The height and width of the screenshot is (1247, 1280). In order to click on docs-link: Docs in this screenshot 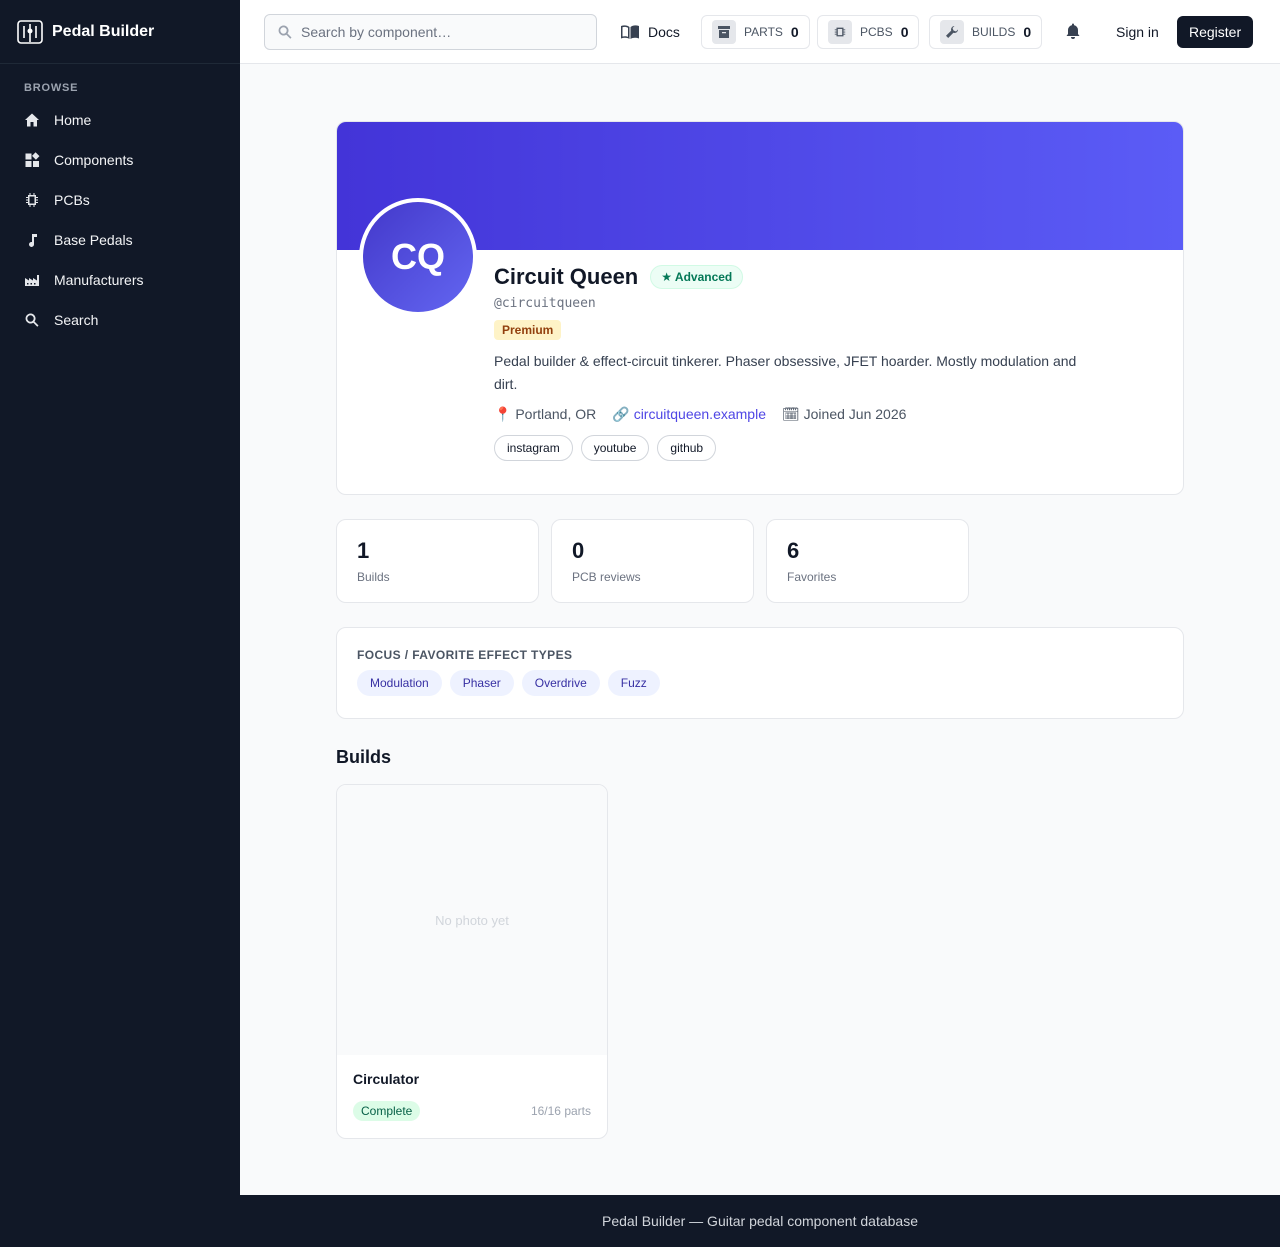, I will do `click(650, 32)`.